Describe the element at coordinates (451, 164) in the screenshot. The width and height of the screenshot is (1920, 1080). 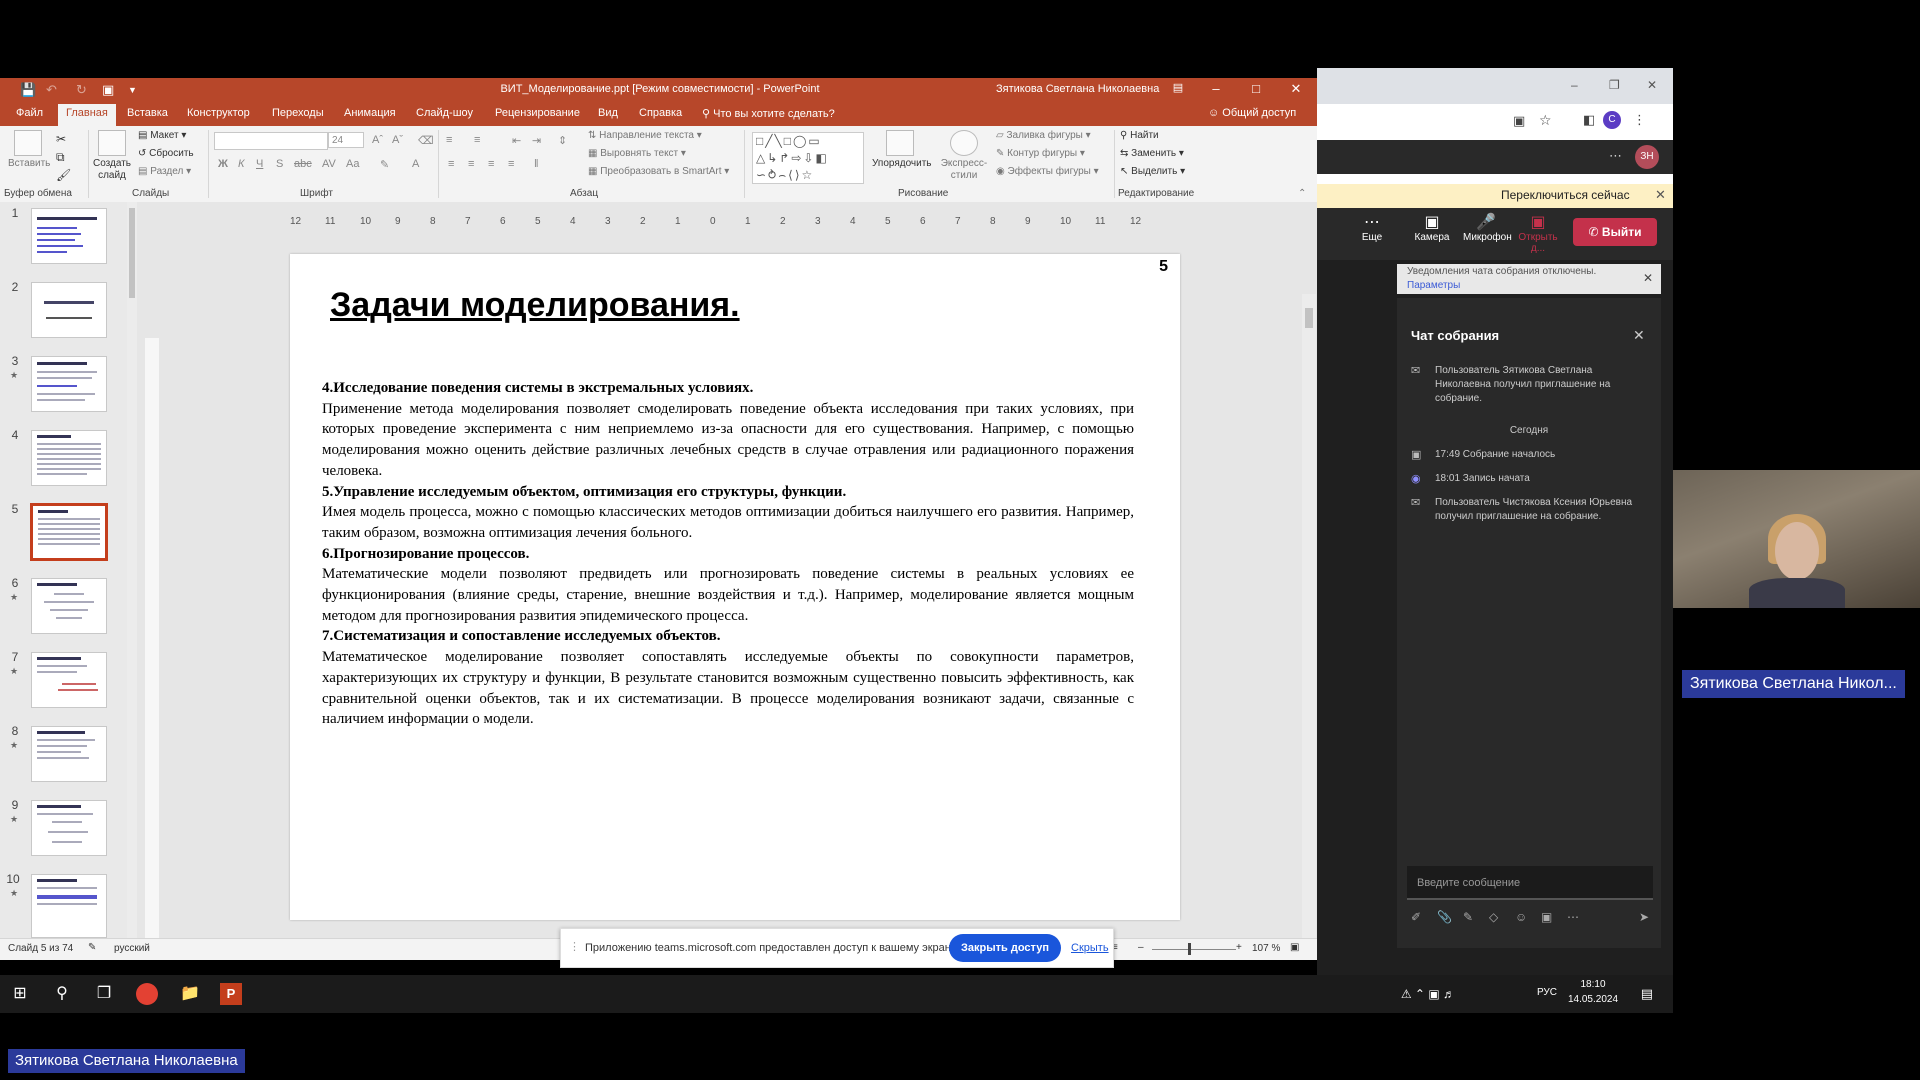
I see `align-left-icon: ≡` at that location.